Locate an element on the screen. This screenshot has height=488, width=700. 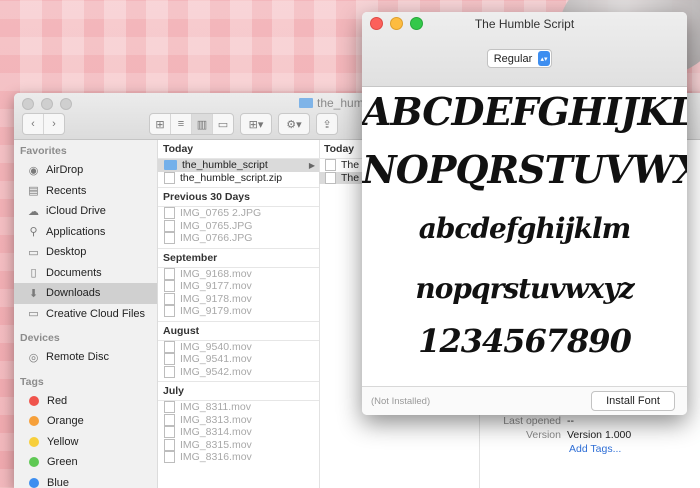
font-window-footer: (Not Installed) Install Font is located at coordinates (524, 400).